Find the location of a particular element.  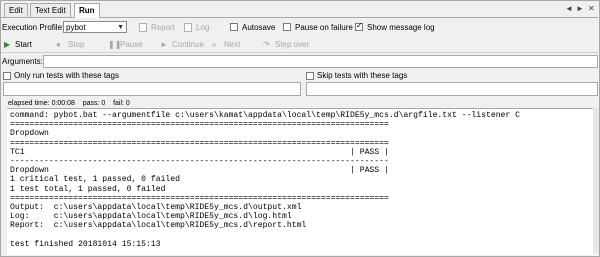

only-run-tags-input is located at coordinates (152, 89).